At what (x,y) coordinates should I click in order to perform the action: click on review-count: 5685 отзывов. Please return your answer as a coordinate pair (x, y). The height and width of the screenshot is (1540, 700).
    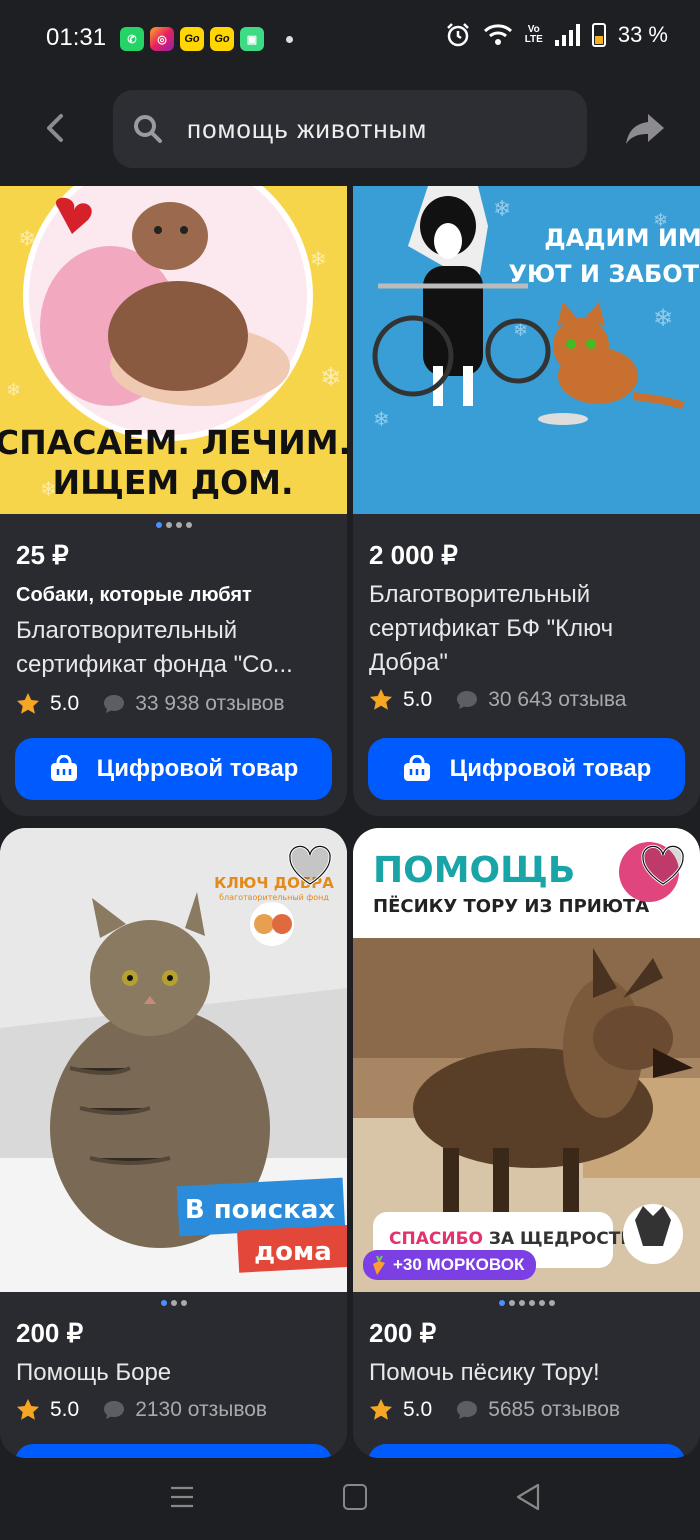
    Looking at the image, I should click on (554, 1409).